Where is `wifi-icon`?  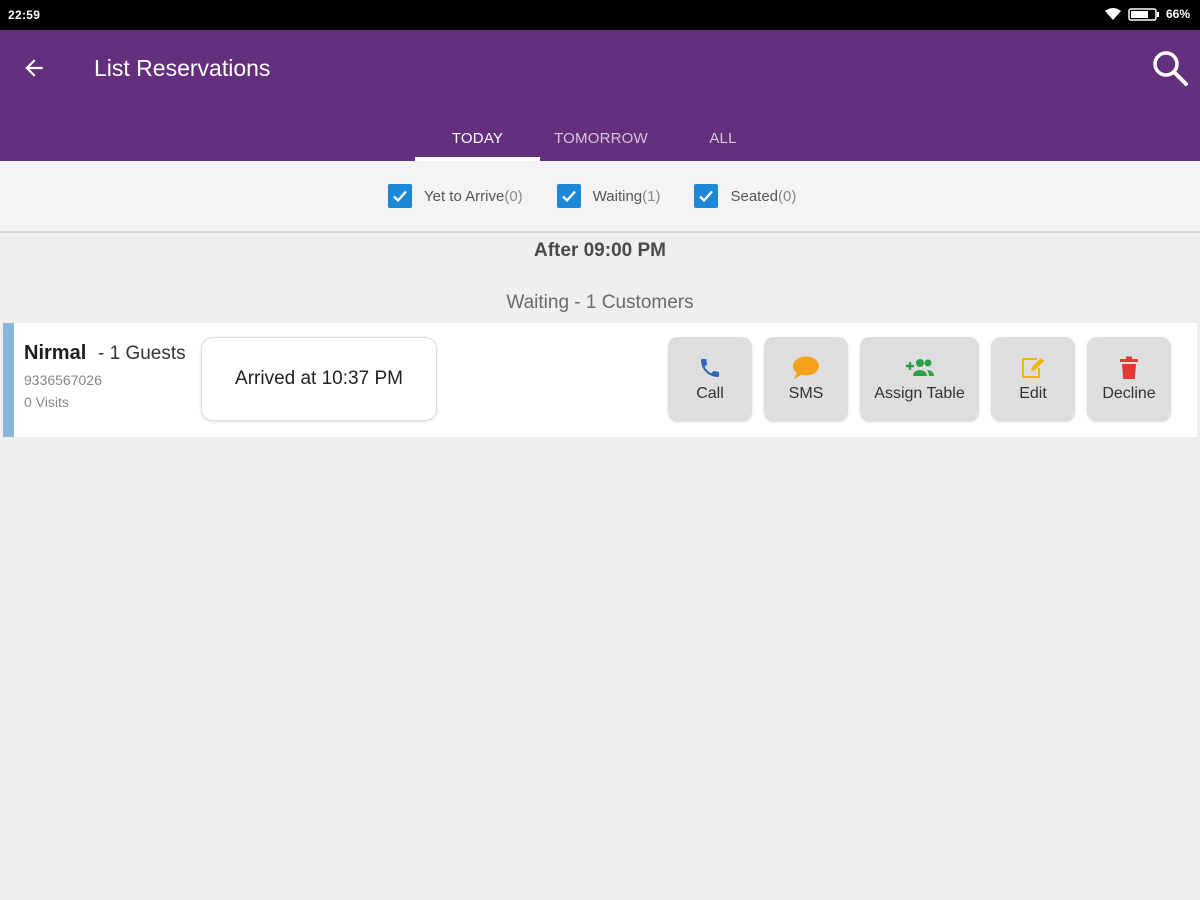 wifi-icon is located at coordinates (1112, 14).